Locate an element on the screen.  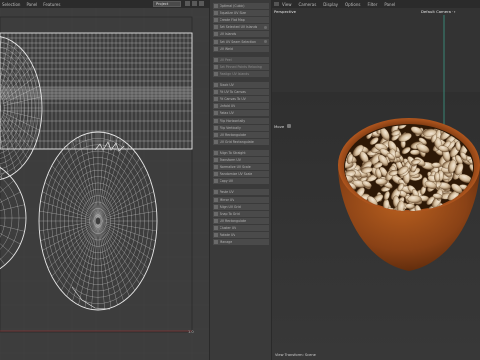
arrow-icon is located at coordinates (187, 3).